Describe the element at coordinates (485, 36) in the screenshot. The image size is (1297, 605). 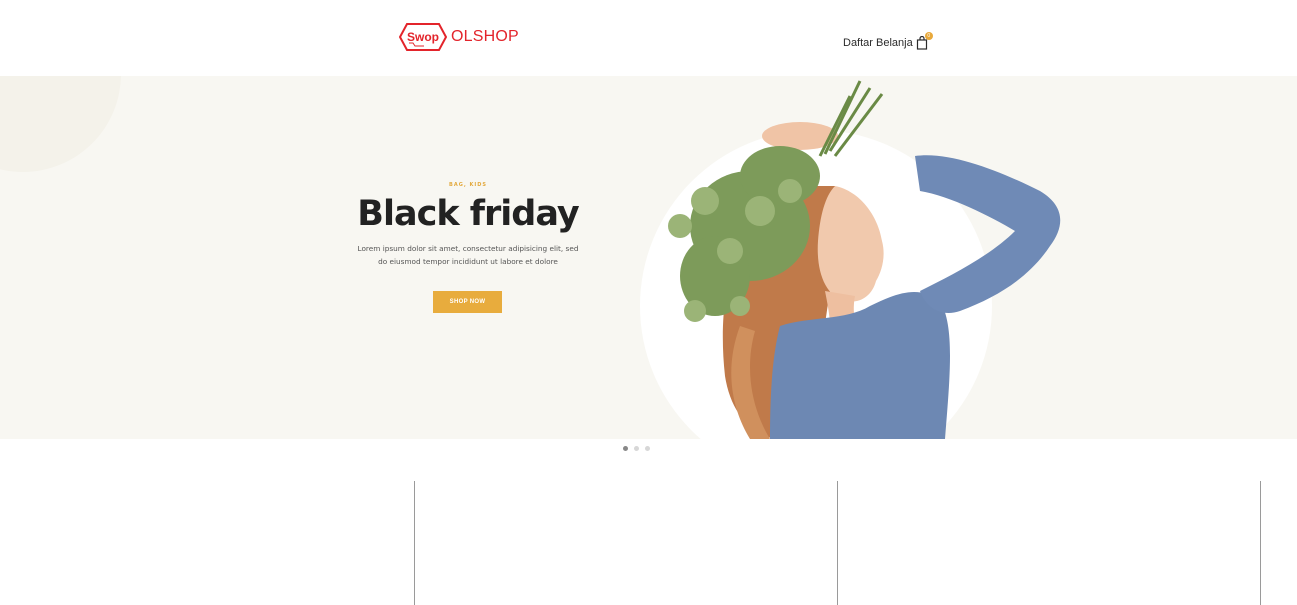
I see `logo-text: OLSHOP` at that location.